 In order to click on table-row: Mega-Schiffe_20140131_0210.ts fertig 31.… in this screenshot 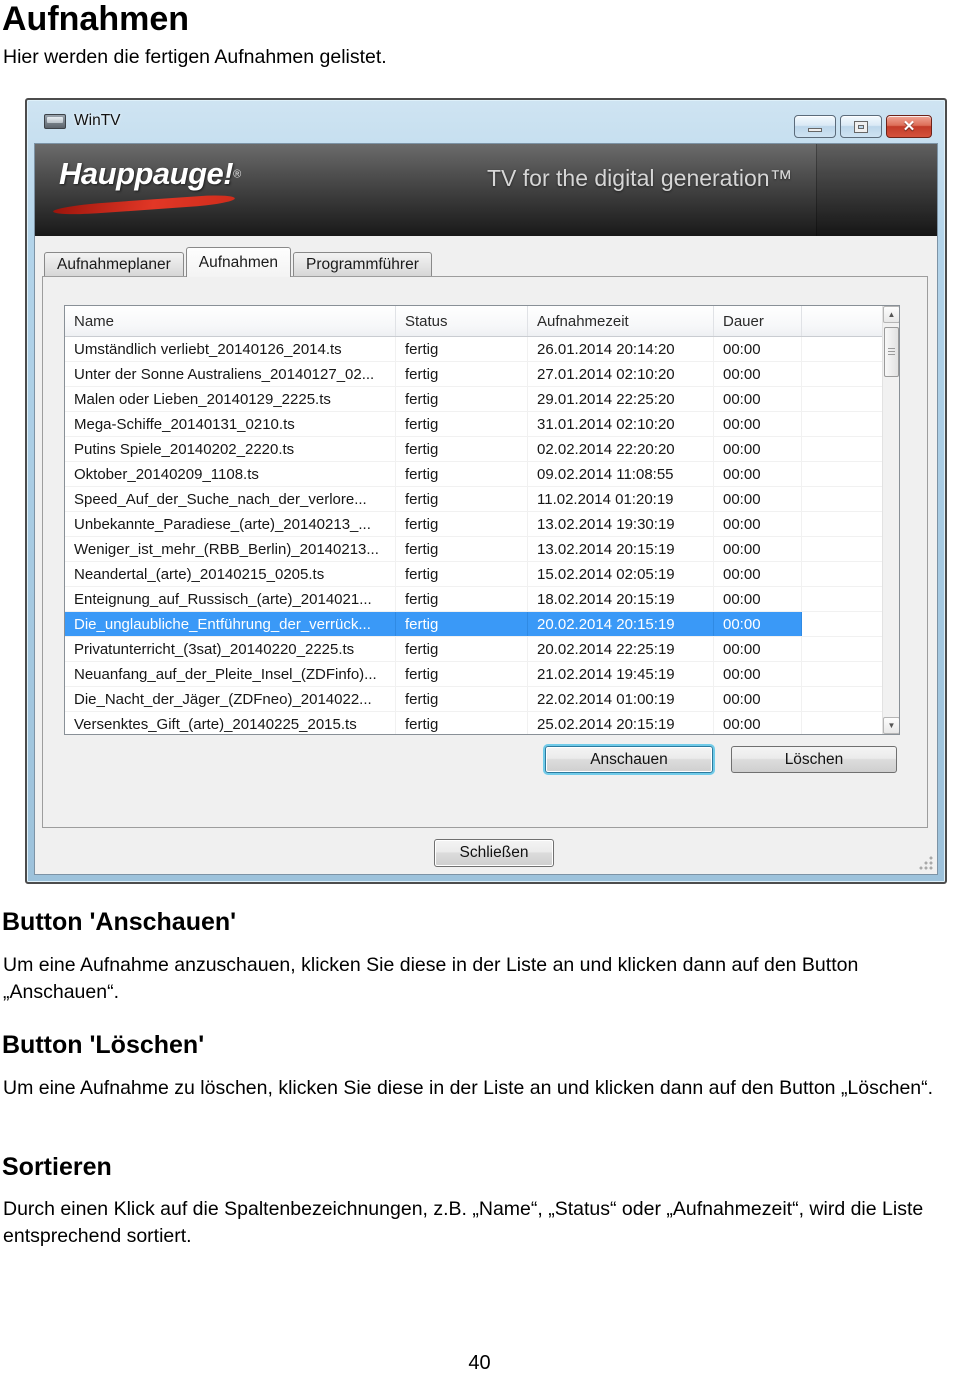, I will do `click(474, 424)`.